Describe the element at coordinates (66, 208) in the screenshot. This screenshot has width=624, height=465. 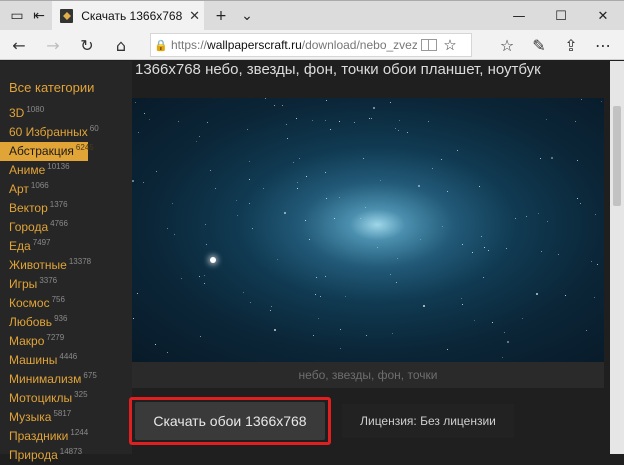
I see `sidebar-category-item: Вектор 1376` at that location.